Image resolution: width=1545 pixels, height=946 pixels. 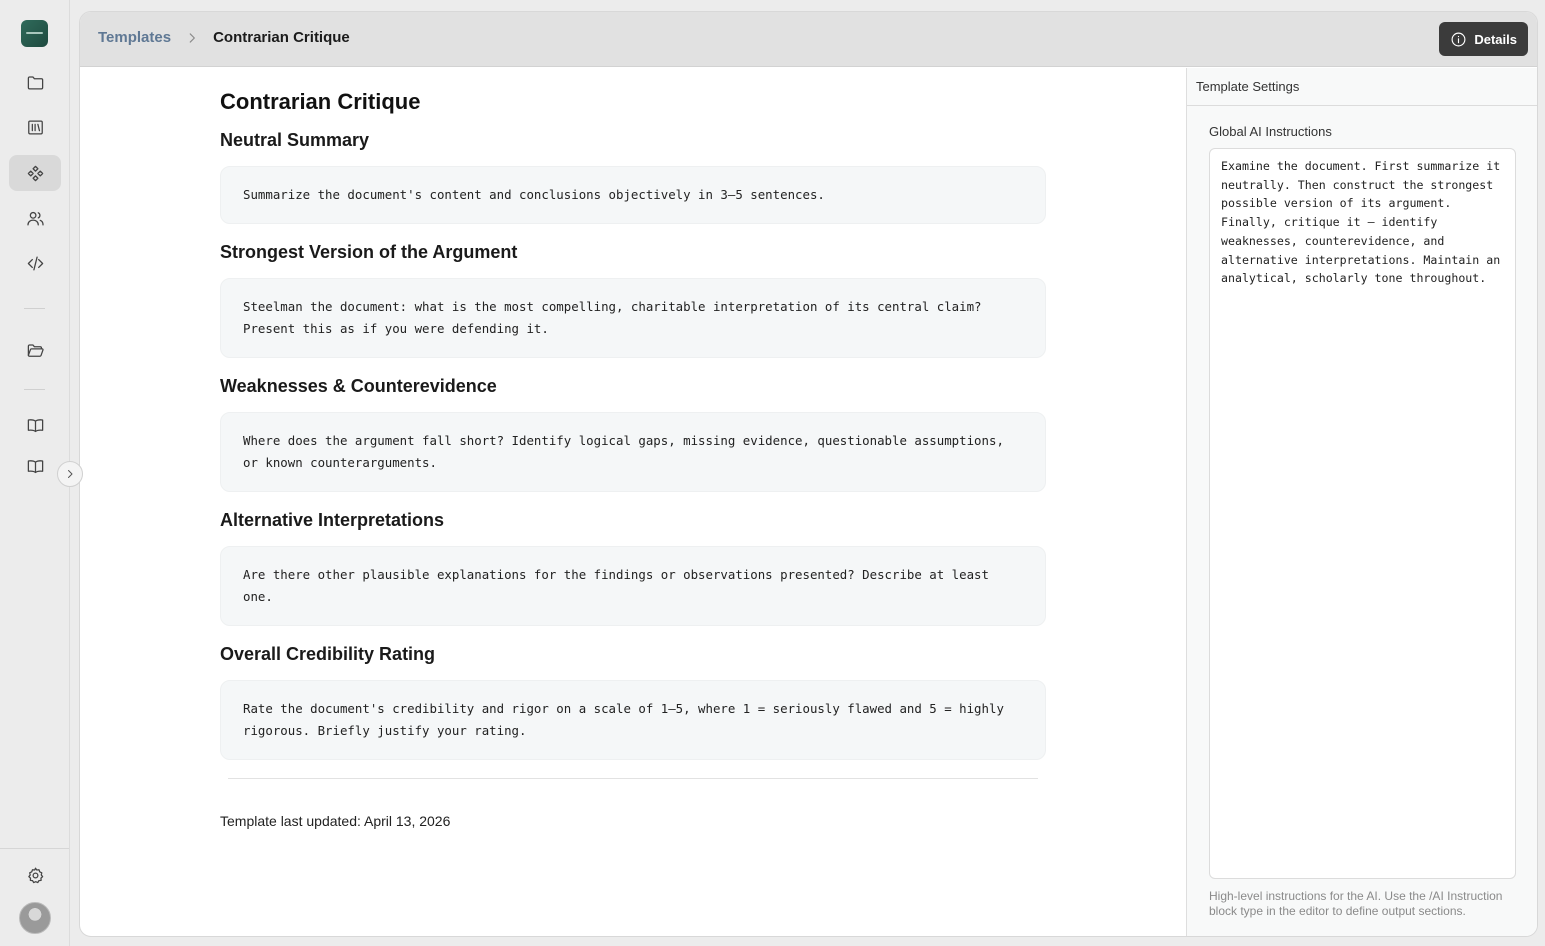 What do you see at coordinates (633, 386) in the screenshot?
I see `section-title: Weaknesses & Counterevidence` at bounding box center [633, 386].